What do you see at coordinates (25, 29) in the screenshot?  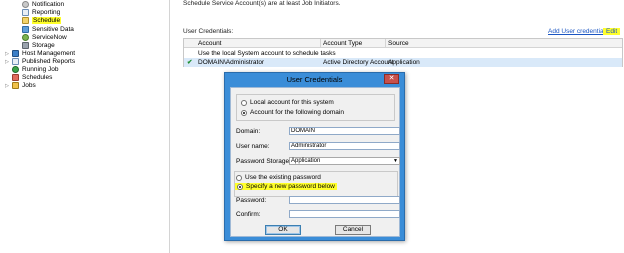 I see `database-icon` at bounding box center [25, 29].